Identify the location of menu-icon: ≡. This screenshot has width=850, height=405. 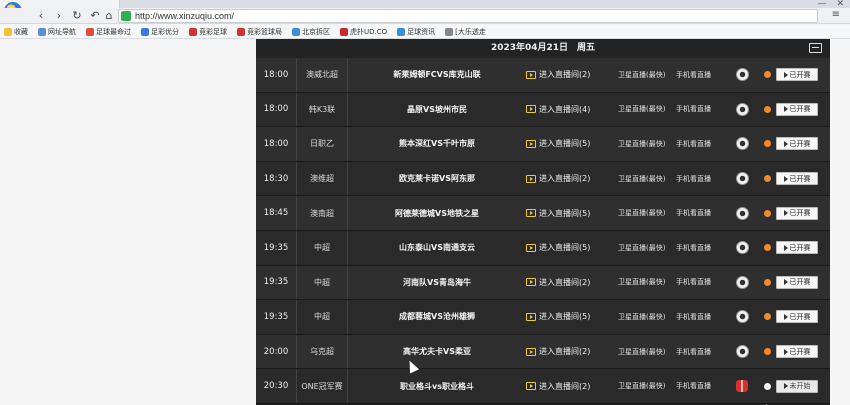
(836, 14).